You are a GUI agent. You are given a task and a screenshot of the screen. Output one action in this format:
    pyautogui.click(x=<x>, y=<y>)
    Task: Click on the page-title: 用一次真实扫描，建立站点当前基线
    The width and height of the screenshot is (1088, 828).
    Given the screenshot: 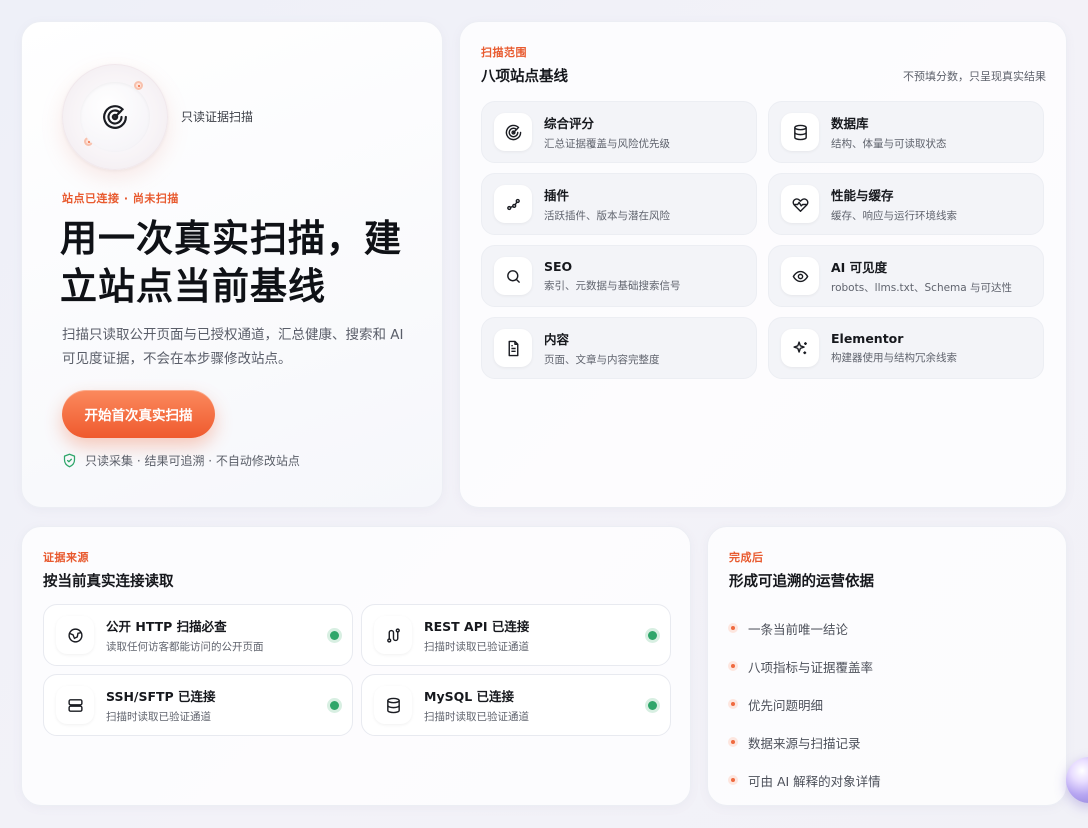 What is the action you would take?
    pyautogui.click(x=231, y=262)
    